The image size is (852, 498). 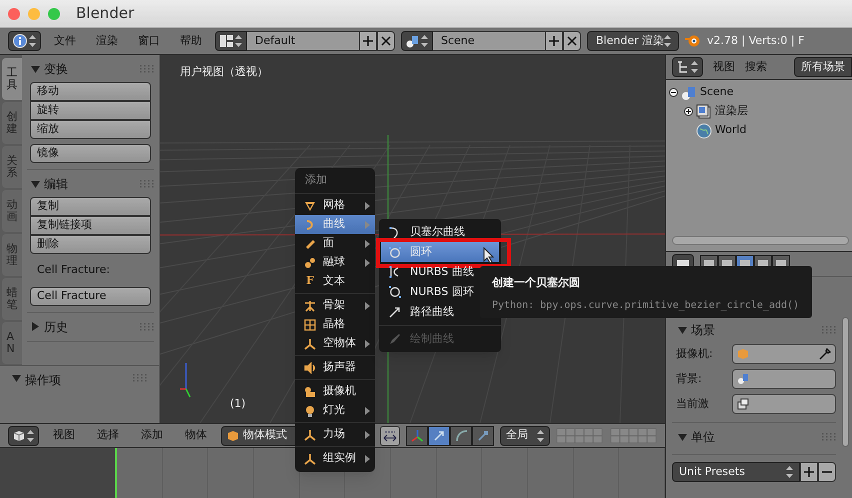 I want to click on menu-item: 选择, so click(x=108, y=435).